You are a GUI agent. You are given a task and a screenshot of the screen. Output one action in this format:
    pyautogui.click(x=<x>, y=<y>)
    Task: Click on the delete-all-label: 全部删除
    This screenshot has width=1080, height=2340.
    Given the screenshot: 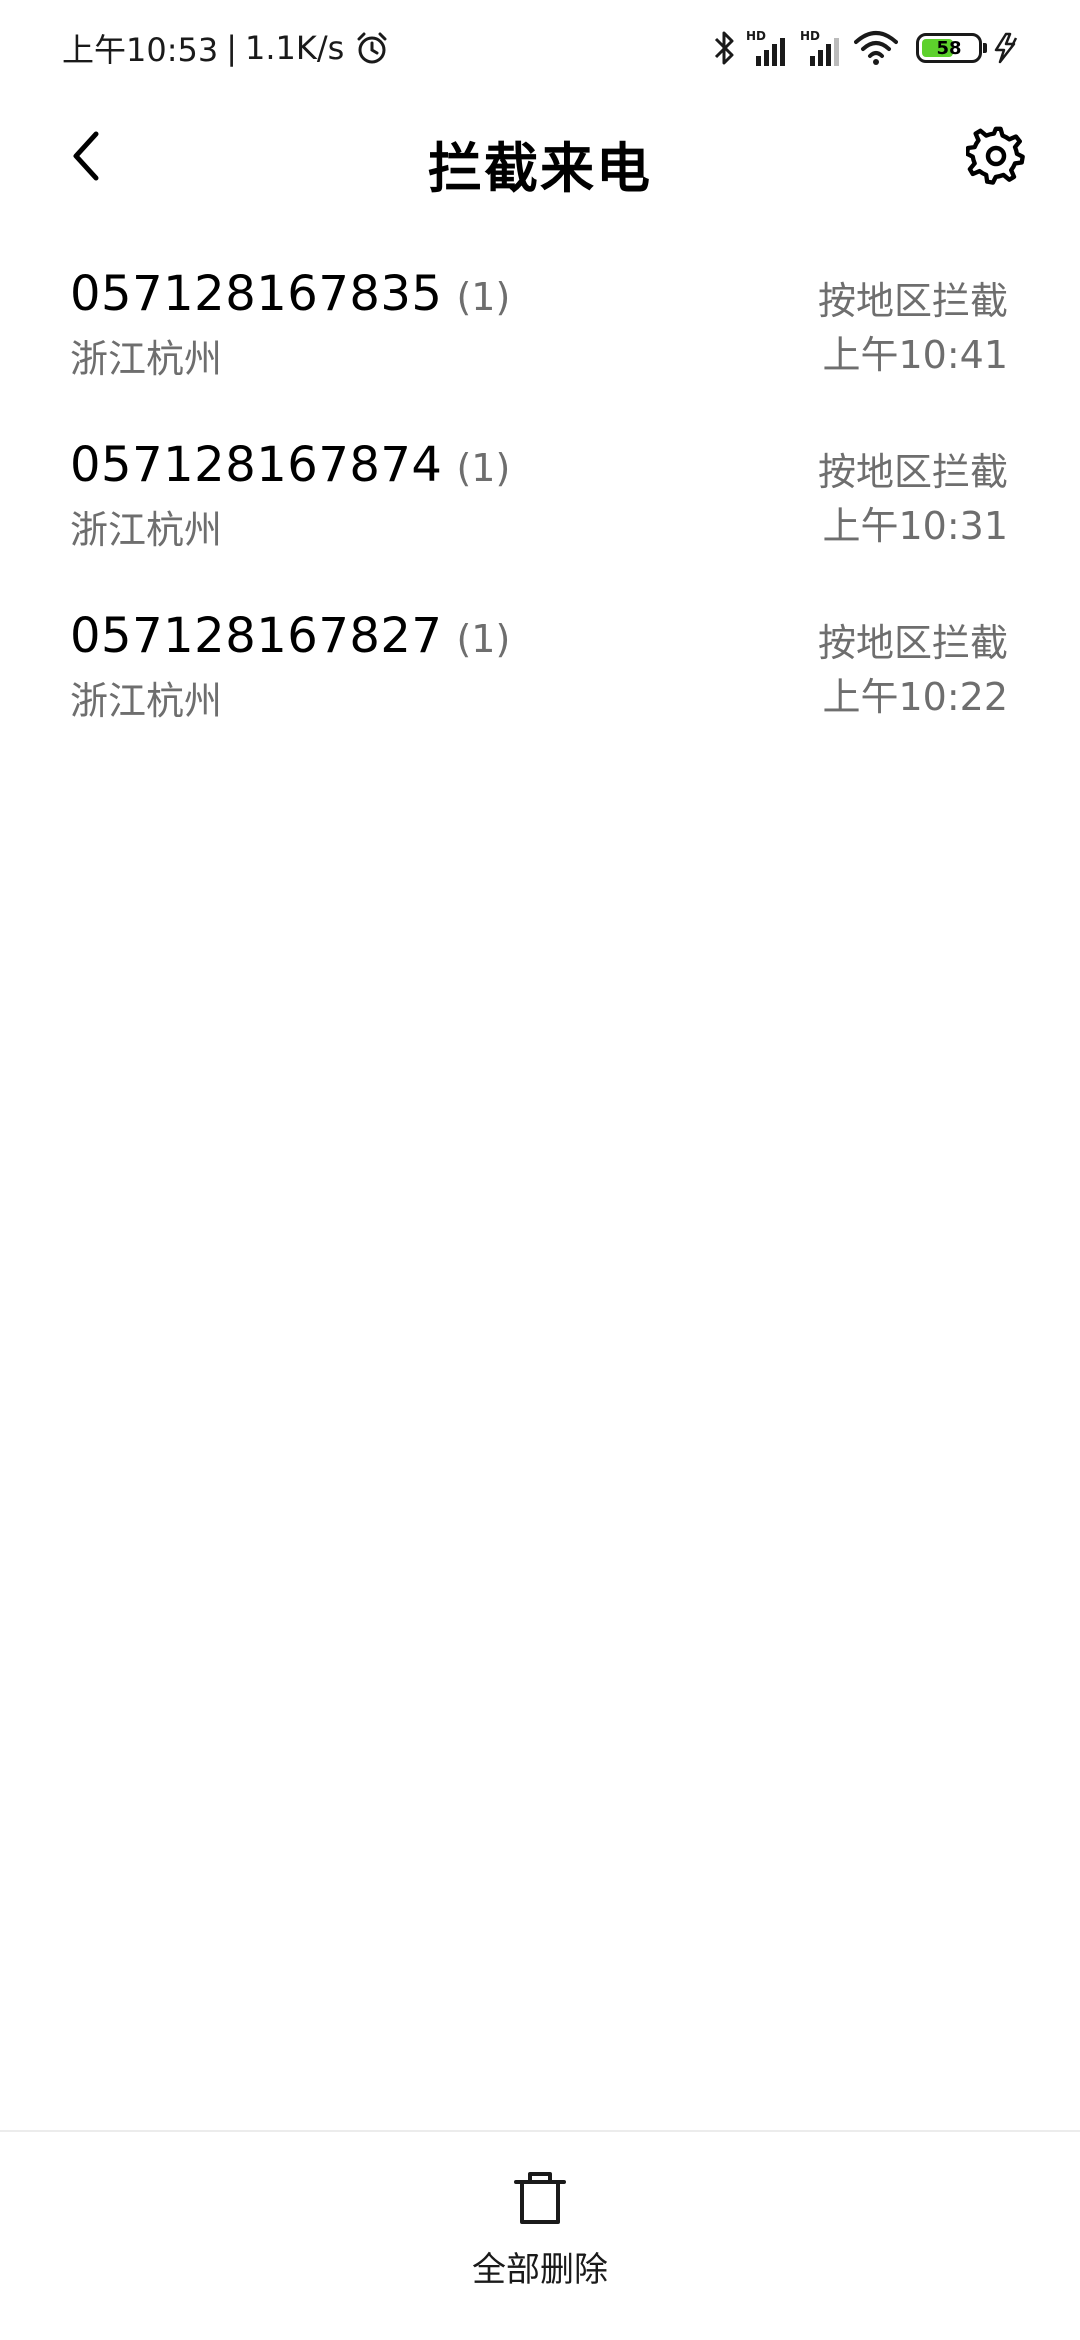 What is the action you would take?
    pyautogui.click(x=540, y=2270)
    